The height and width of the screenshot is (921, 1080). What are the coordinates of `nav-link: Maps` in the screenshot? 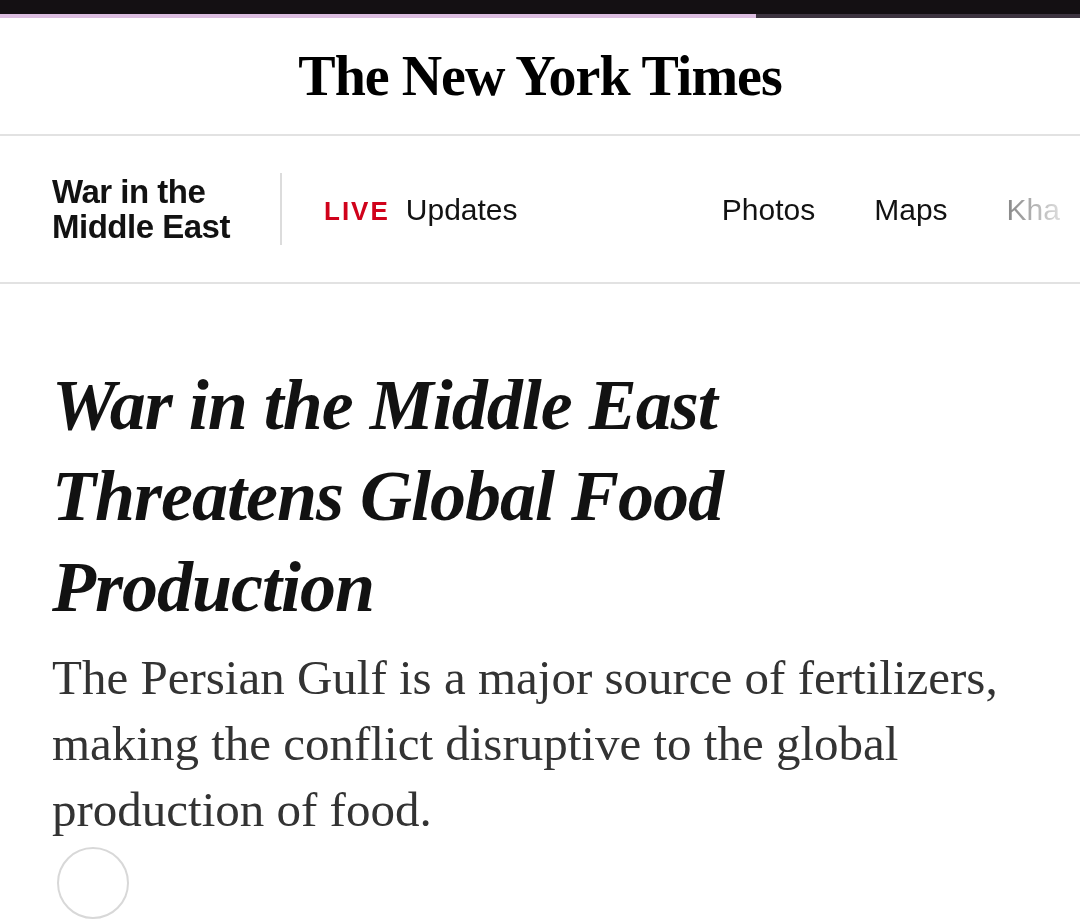 It's located at (911, 209).